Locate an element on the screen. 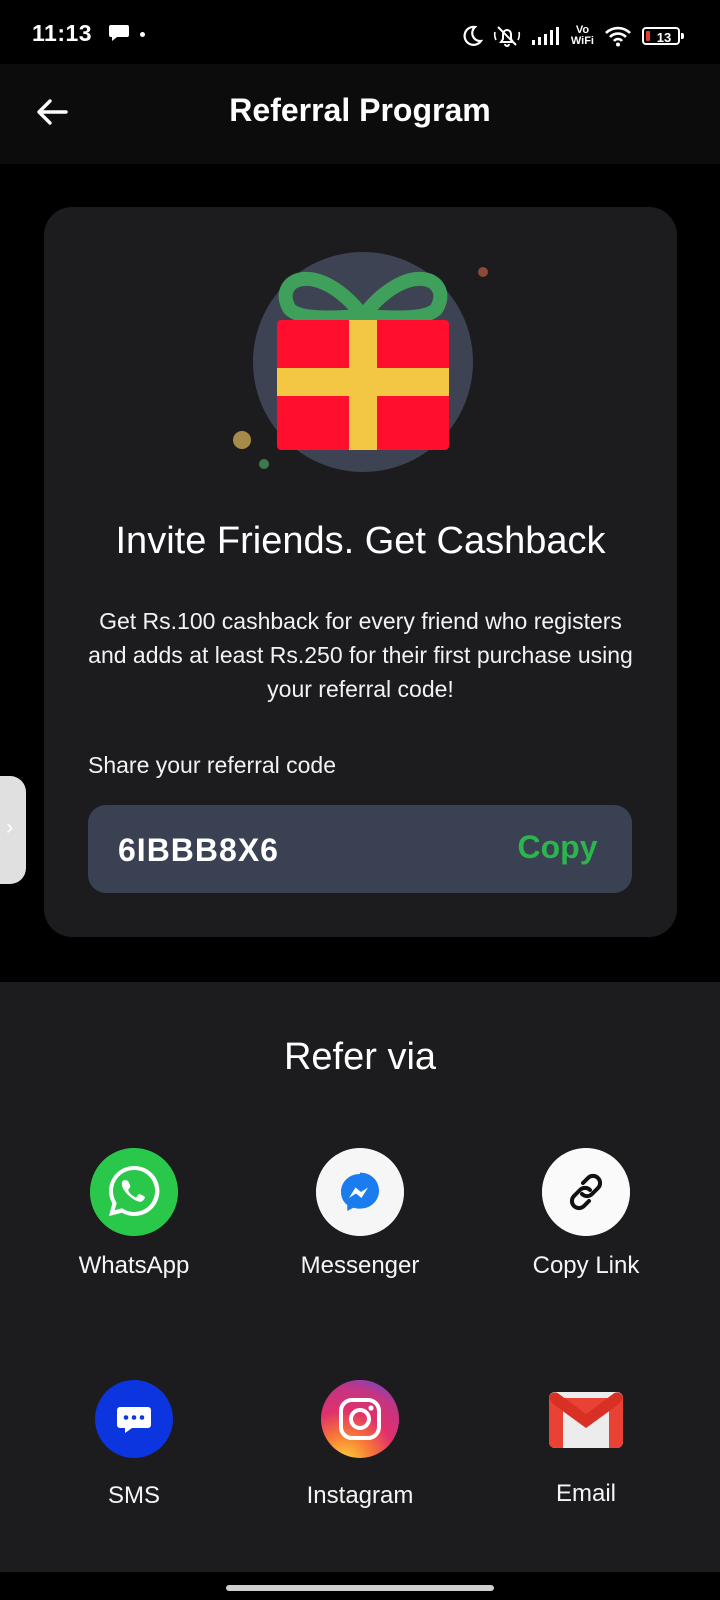 The image size is (720, 1600). share-messenger: Messenger is located at coordinates (360, 1214).